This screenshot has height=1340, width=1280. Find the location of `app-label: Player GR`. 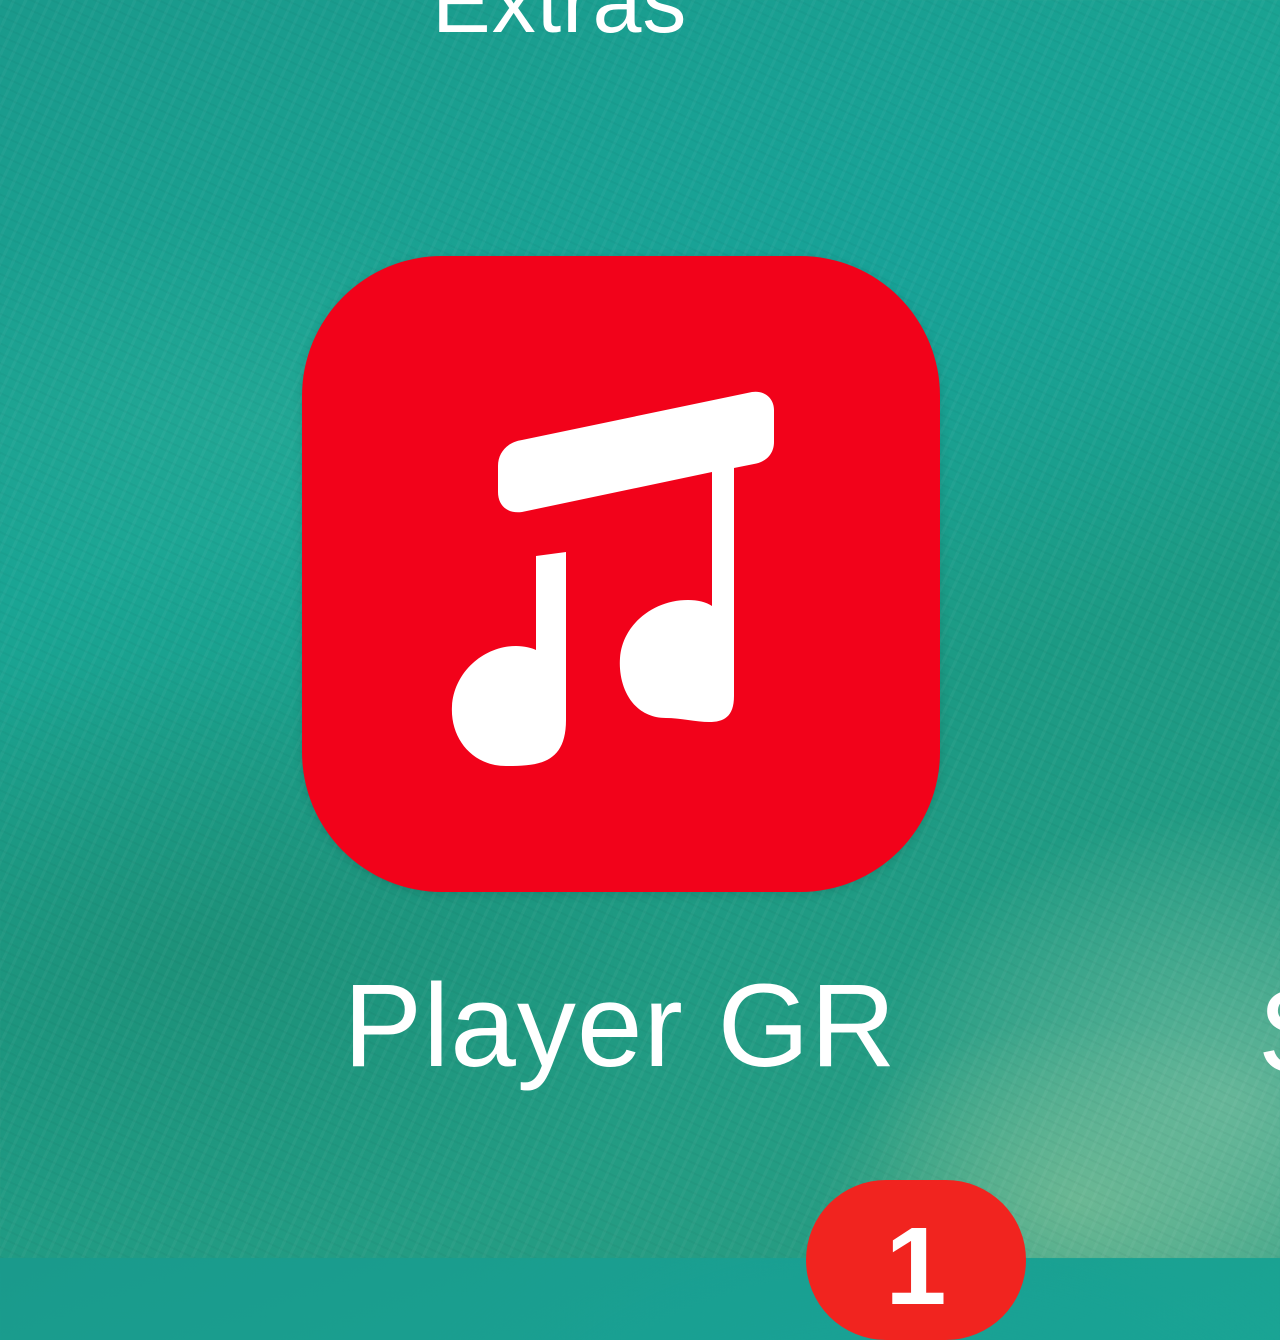

app-label: Player GR is located at coordinates (620, 1026).